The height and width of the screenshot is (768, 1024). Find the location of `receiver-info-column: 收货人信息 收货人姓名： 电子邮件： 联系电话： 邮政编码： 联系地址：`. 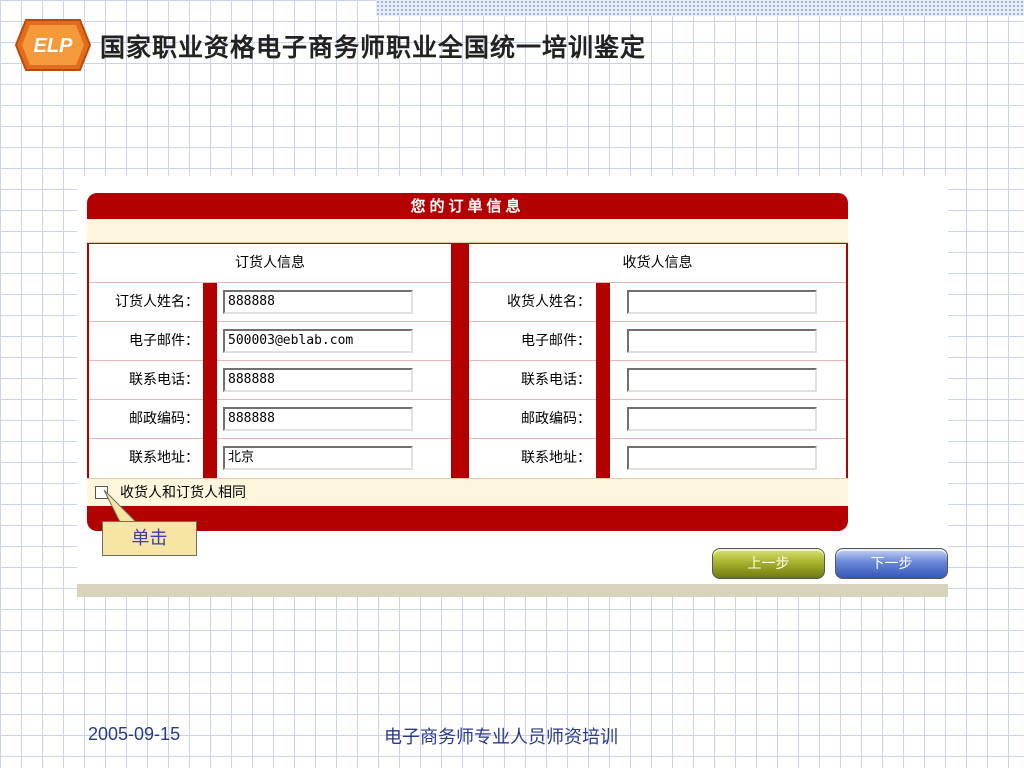

receiver-info-column: 收货人信息 收货人姓名： 电子邮件： 联系电话： 邮政编码： 联系地址： is located at coordinates (657, 361).